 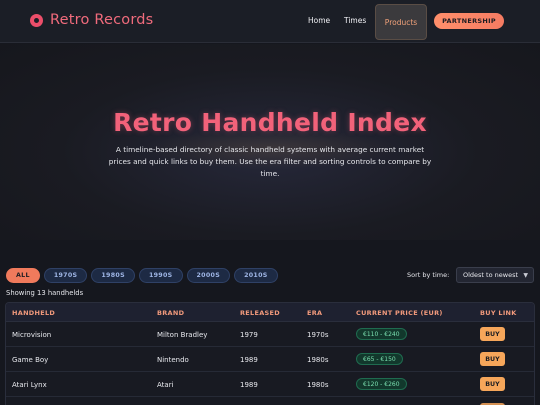 What do you see at coordinates (525, 275) in the screenshot?
I see `chevron-down-icon: ▼` at bounding box center [525, 275].